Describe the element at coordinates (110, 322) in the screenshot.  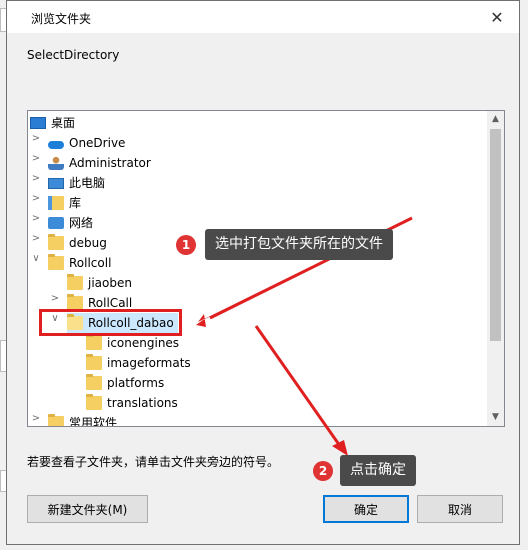
I see `selection-highlight-box` at that location.